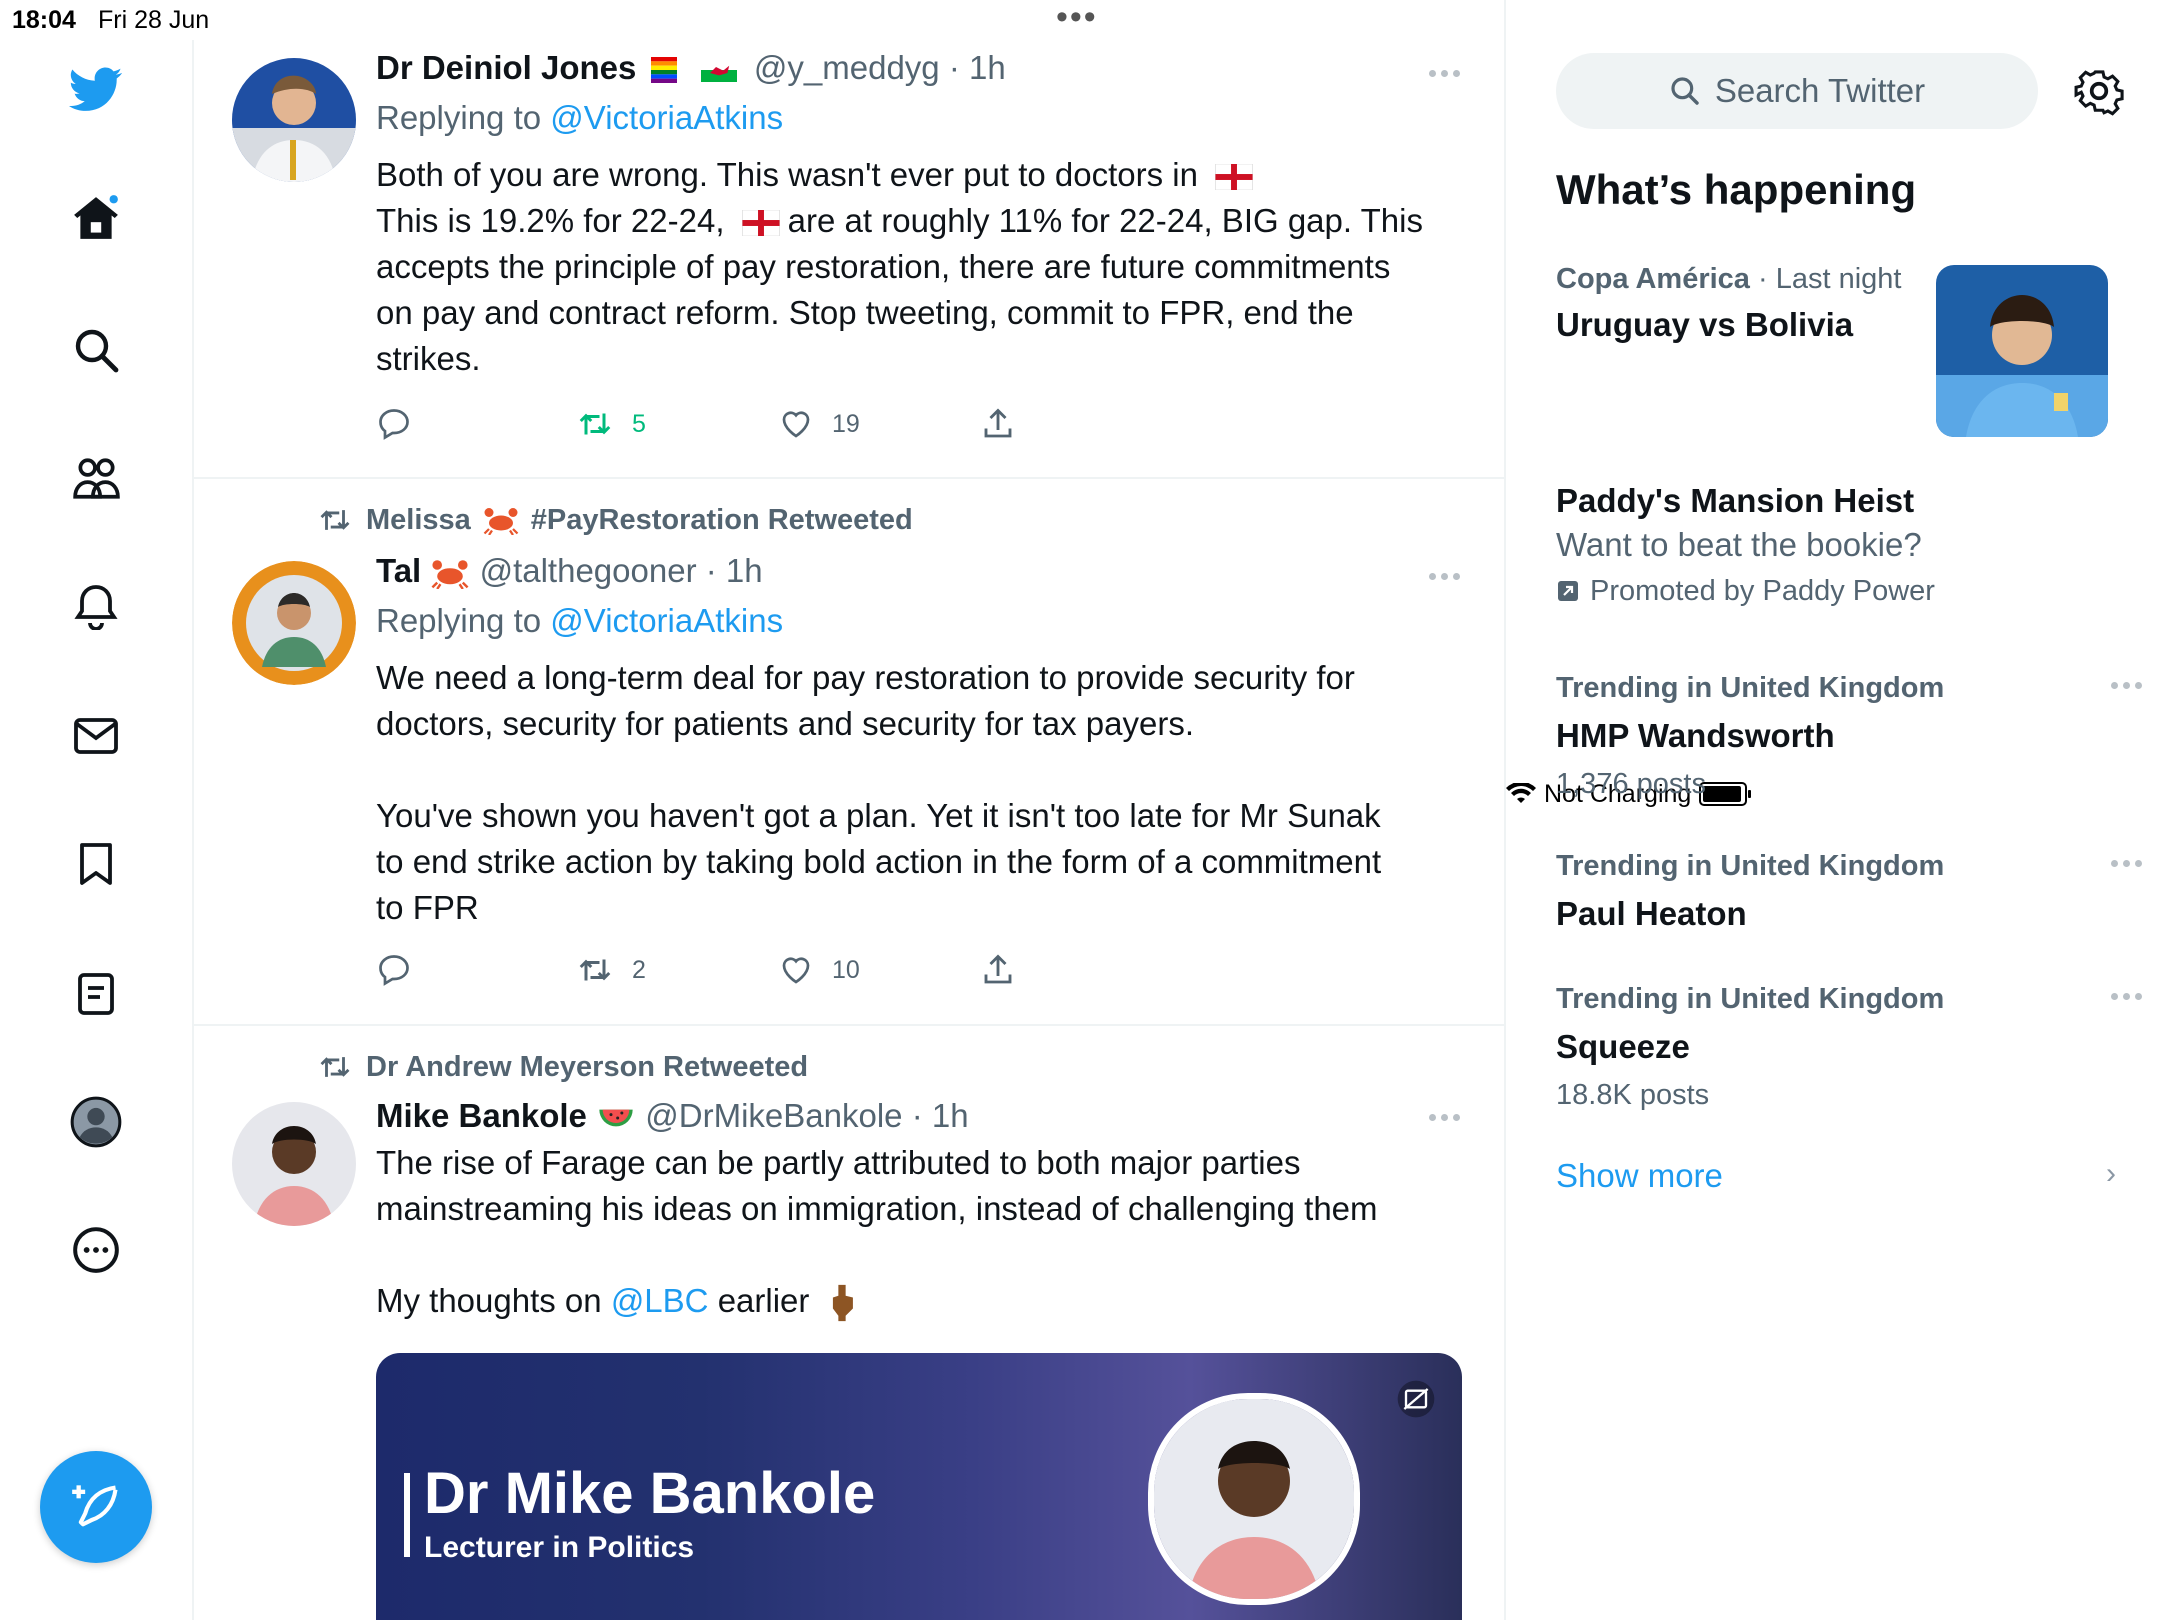 This screenshot has width=2160, height=1620. Describe the element at coordinates (773, 1115) in the screenshot. I see `author-handle: @DrMikeBankole` at that location.